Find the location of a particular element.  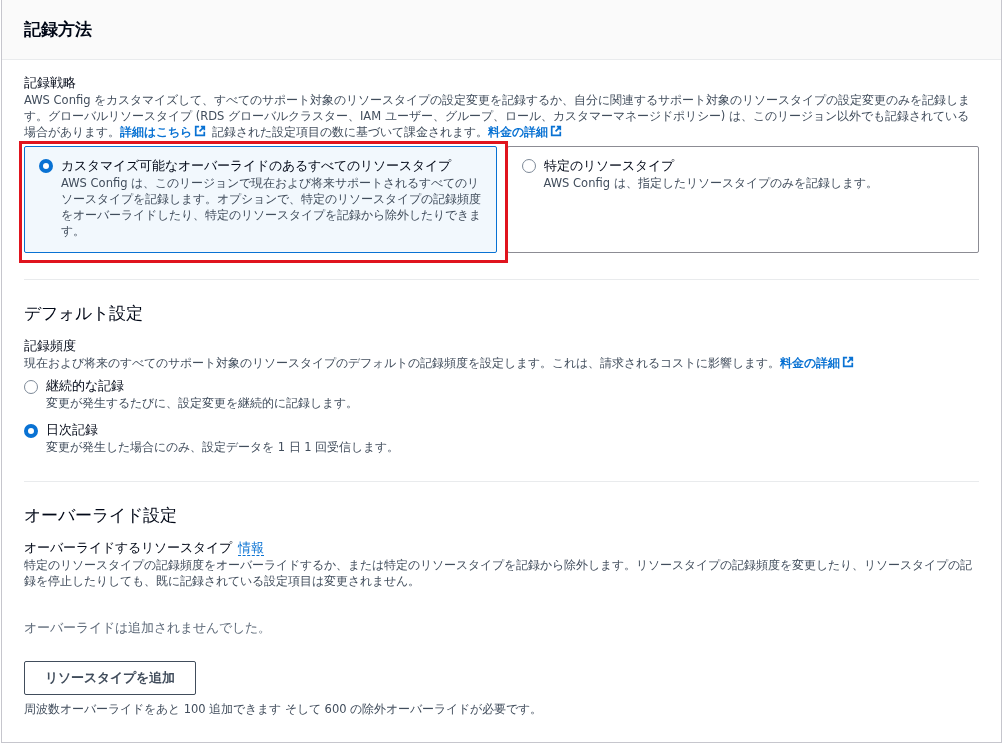

option-tile: カスタマイズ可能なオーバーライドのあるすべてのリソースタイプ AWS Config は、このリージョンで現在および将来サポートされるすべてのリソースタイプを記録します。オプションで、特定のリソースタイプの記録頻度をオーバーライドしたり、特定のリソースタイプを記録から除外したりできます。 is located at coordinates (260, 199).